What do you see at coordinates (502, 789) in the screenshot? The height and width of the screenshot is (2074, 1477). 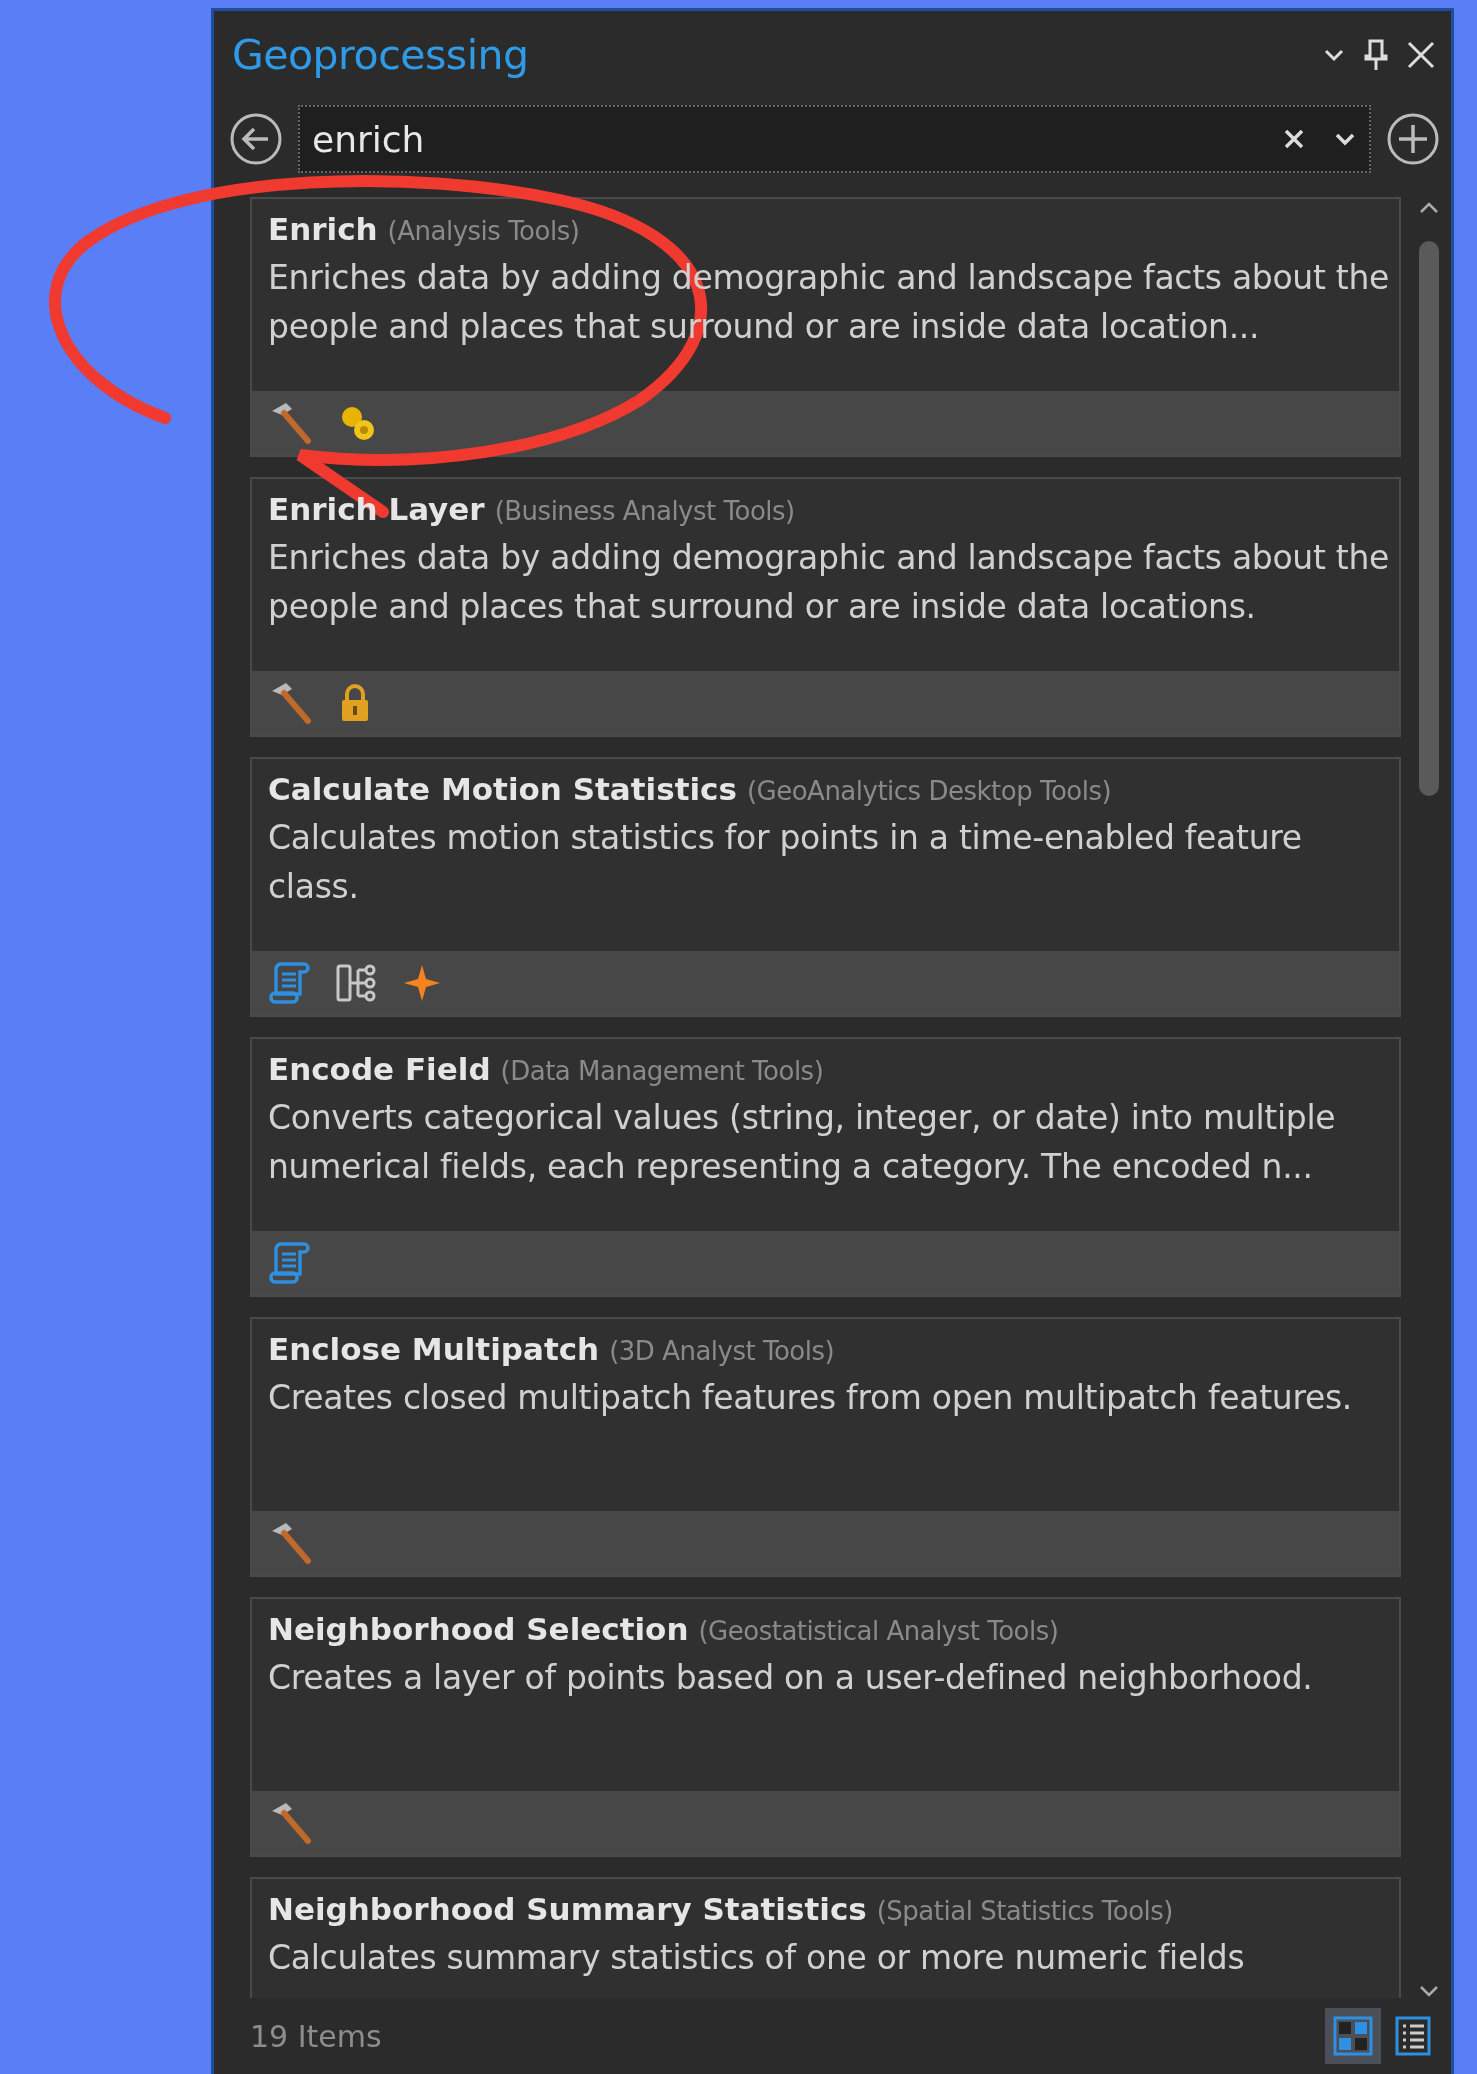 I see `tool-name: Calculate Motion Statistics` at bounding box center [502, 789].